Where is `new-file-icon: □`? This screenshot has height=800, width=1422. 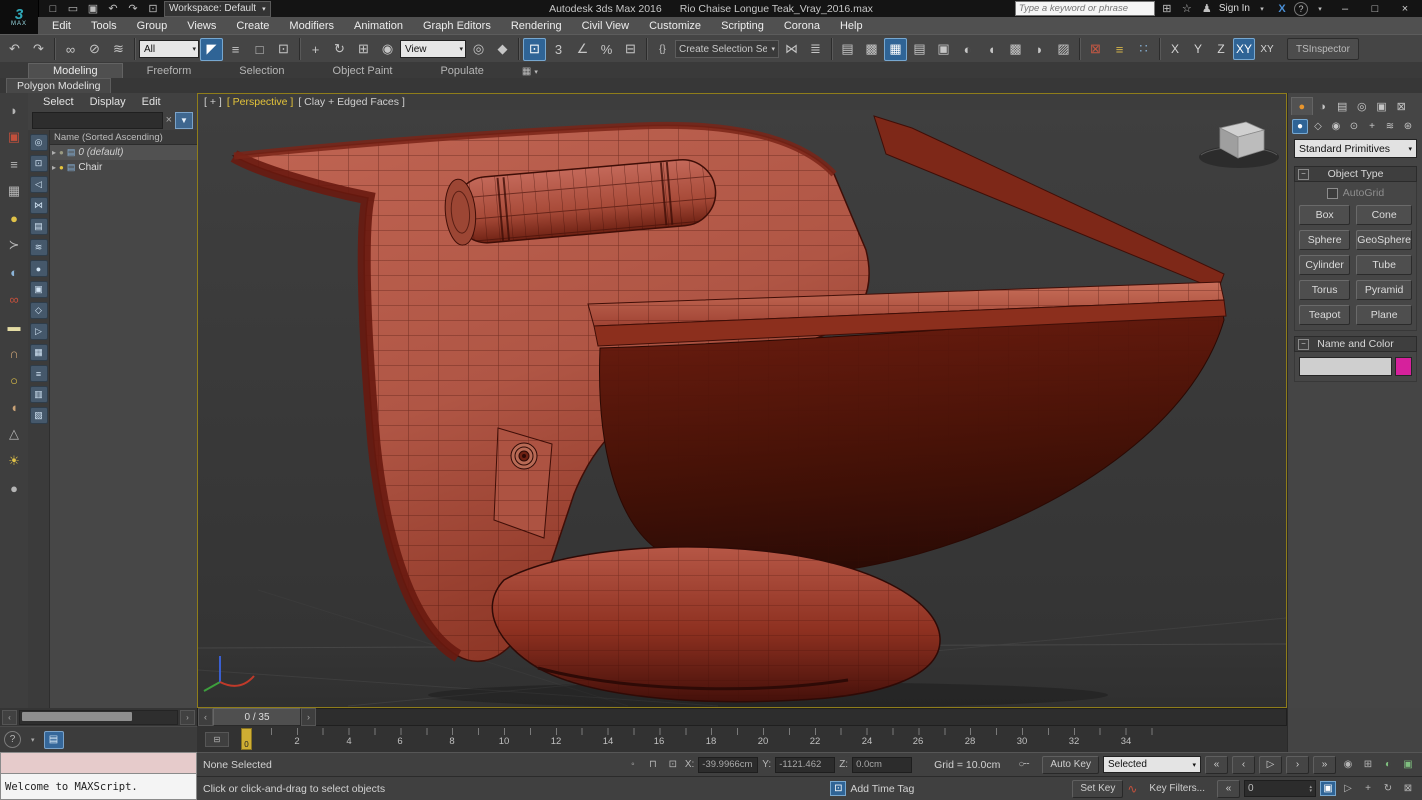
new-file-icon: □ is located at coordinates (53, 9).